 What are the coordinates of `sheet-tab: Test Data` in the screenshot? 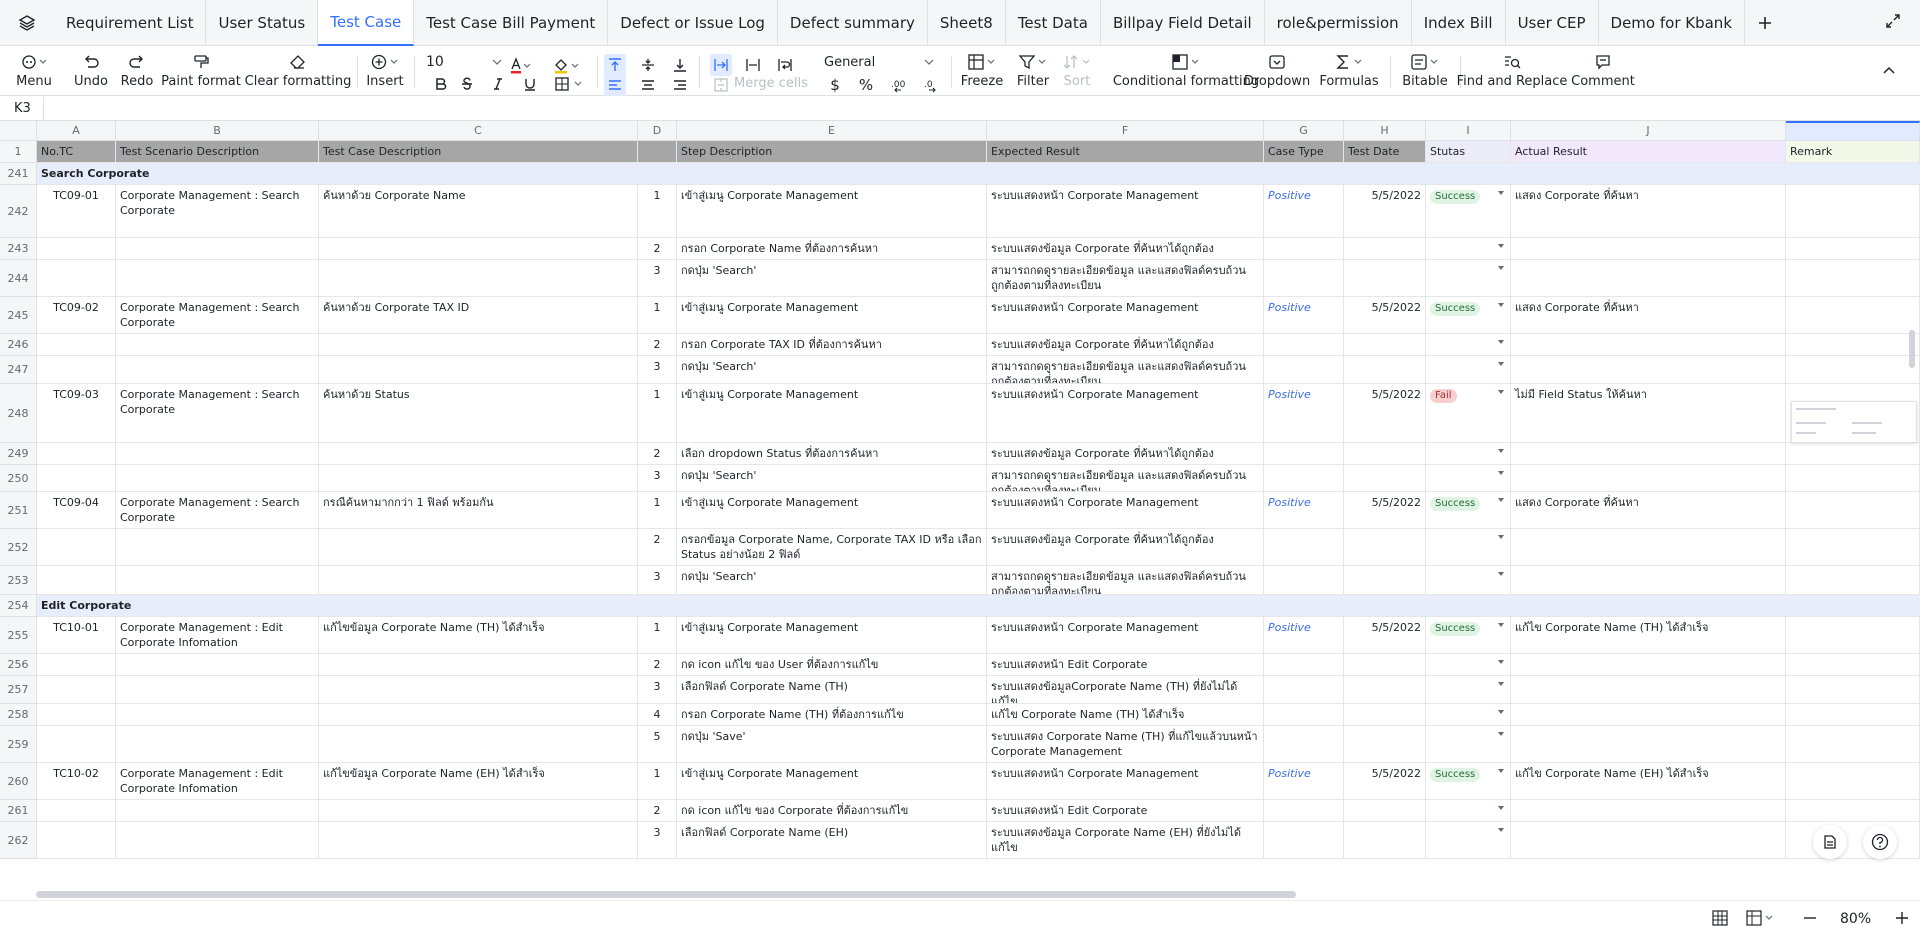 It's located at (1053, 23).